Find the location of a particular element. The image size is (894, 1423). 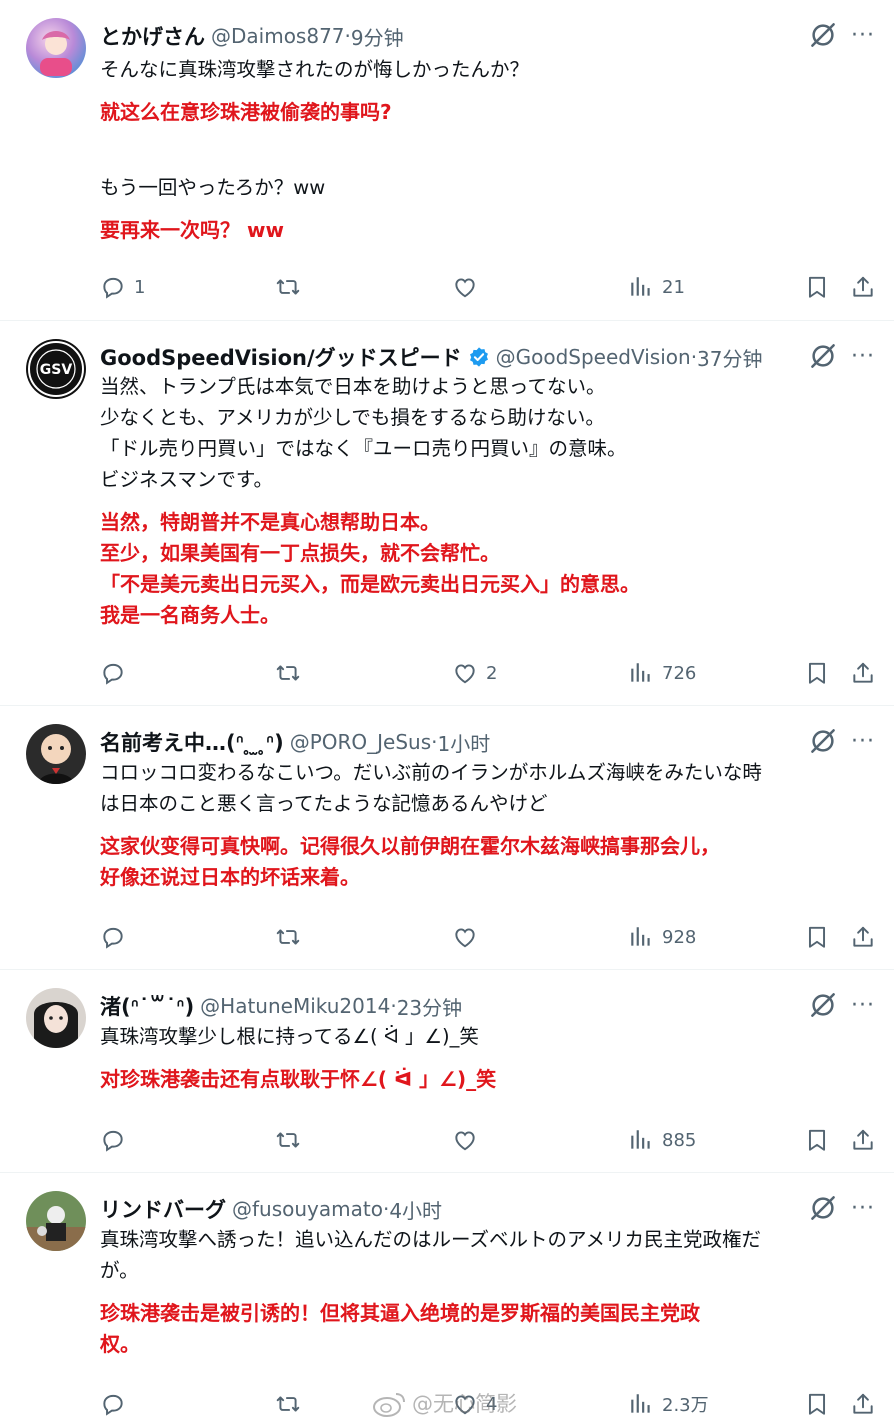

views-button: 2.3万 is located at coordinates (668, 1404).